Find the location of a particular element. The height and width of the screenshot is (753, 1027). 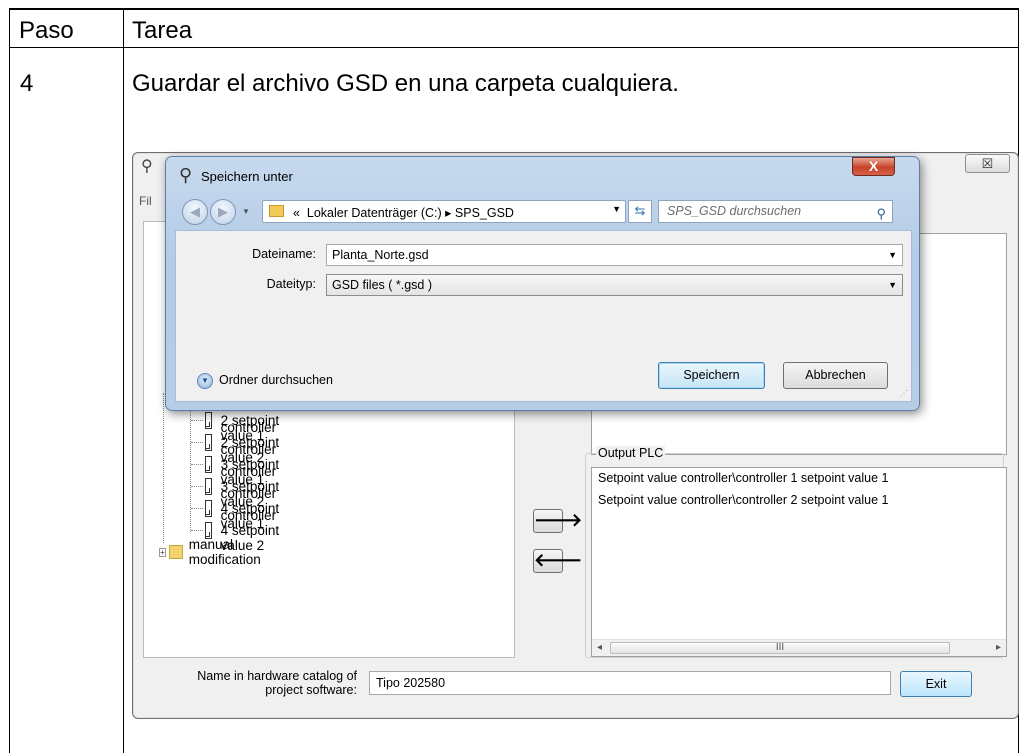

tree-connector is located at coordinates (190, 469).